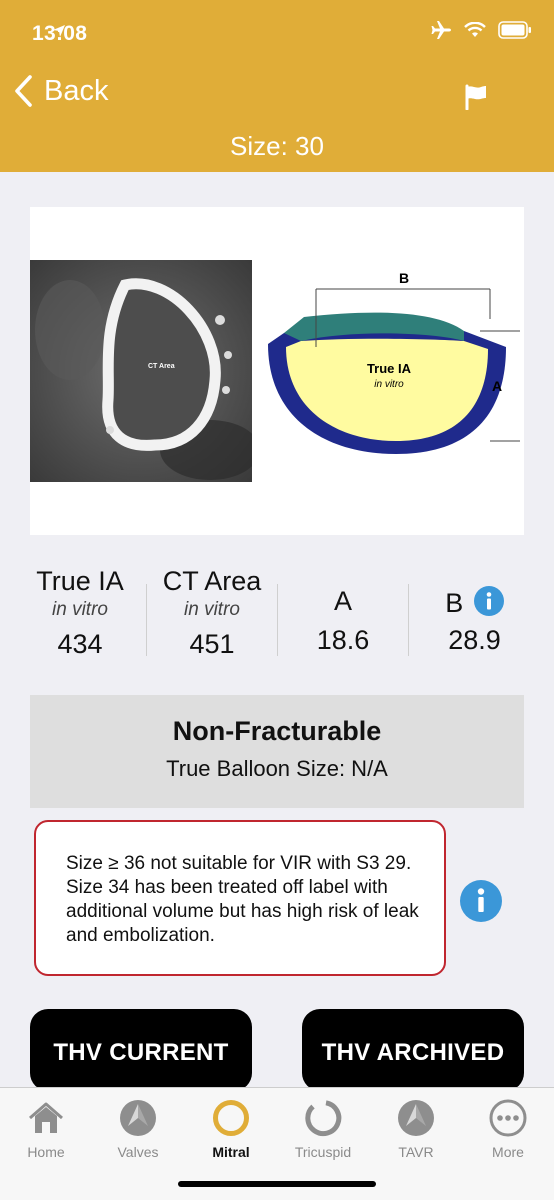 The height and width of the screenshot is (1200, 554). I want to click on ct-scan-image: CT Area, so click(141, 371).